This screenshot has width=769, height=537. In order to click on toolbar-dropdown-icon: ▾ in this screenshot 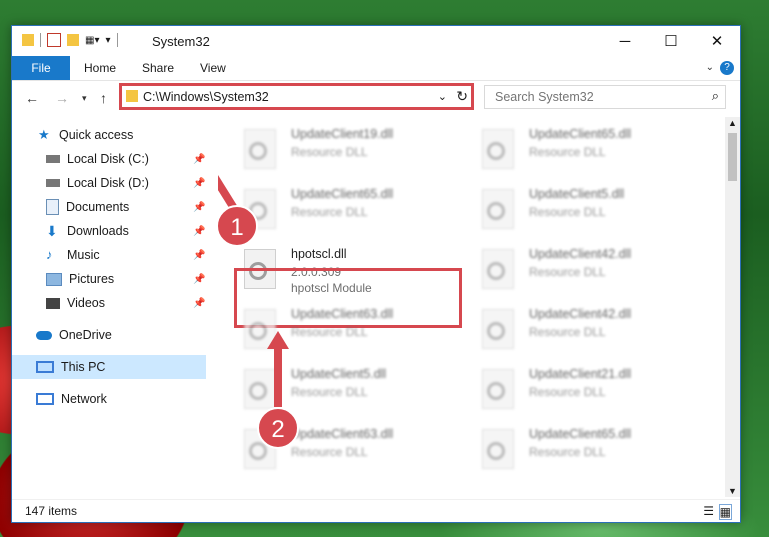, I will do `click(107, 40)`.